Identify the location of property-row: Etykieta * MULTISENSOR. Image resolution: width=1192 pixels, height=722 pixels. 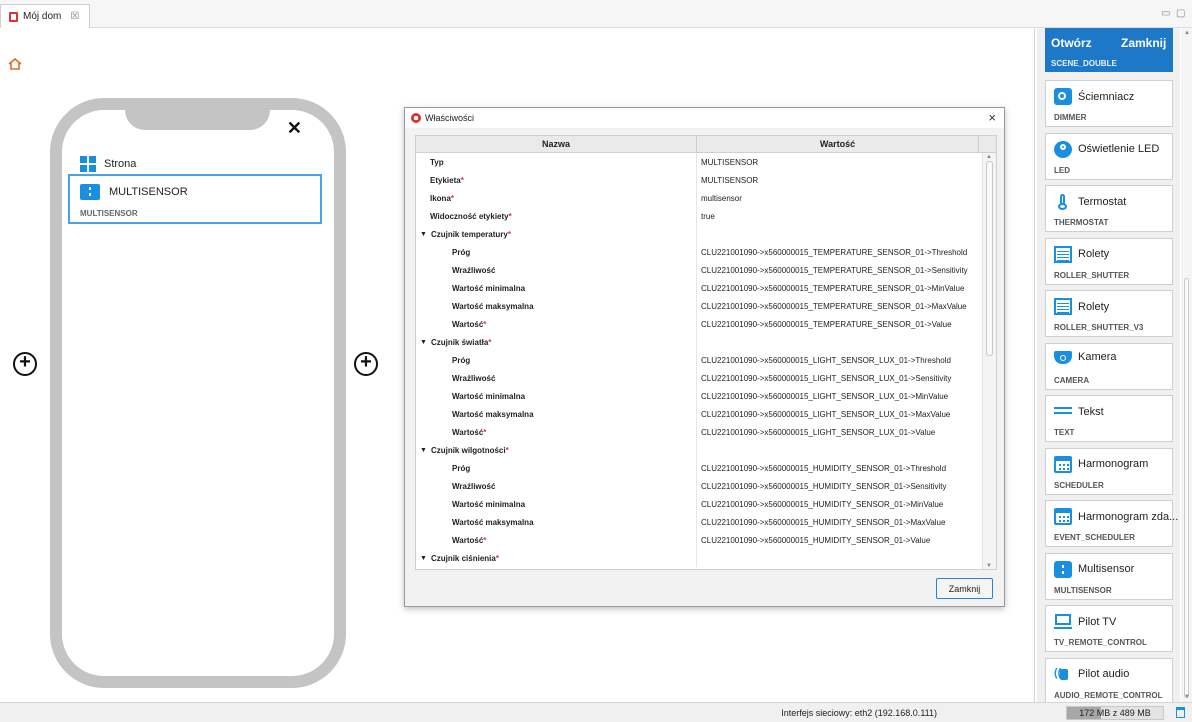
(706, 180).